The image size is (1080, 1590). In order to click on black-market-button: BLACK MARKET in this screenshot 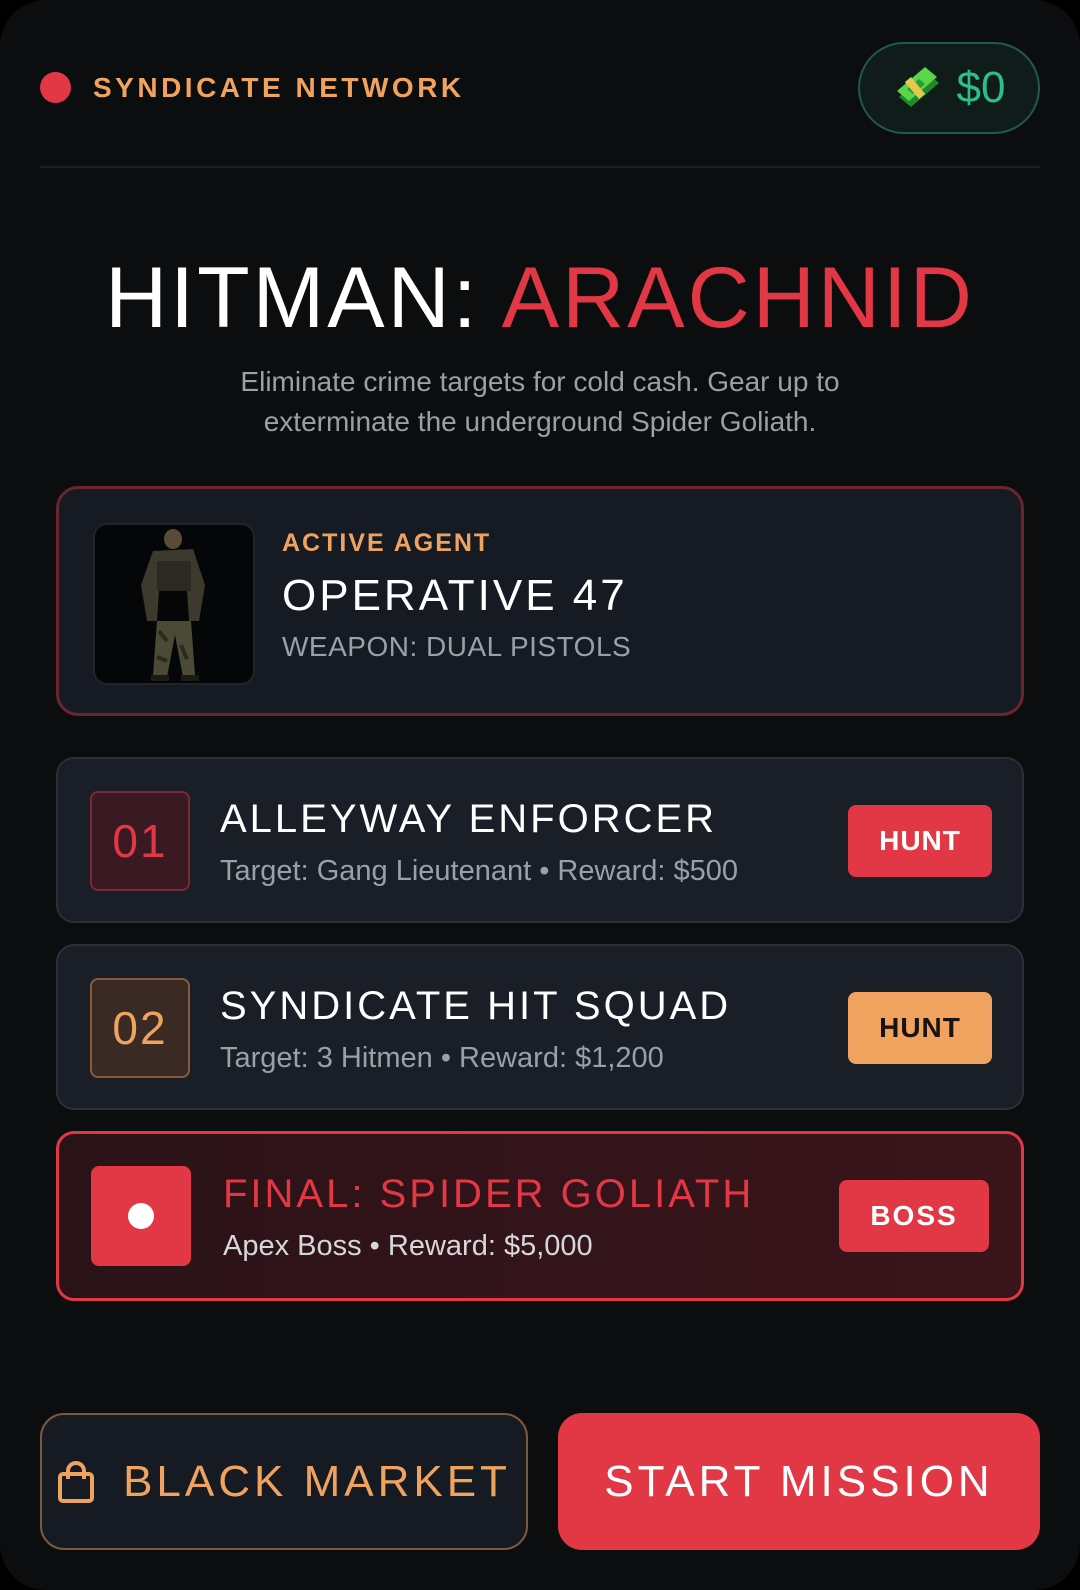, I will do `click(284, 1481)`.